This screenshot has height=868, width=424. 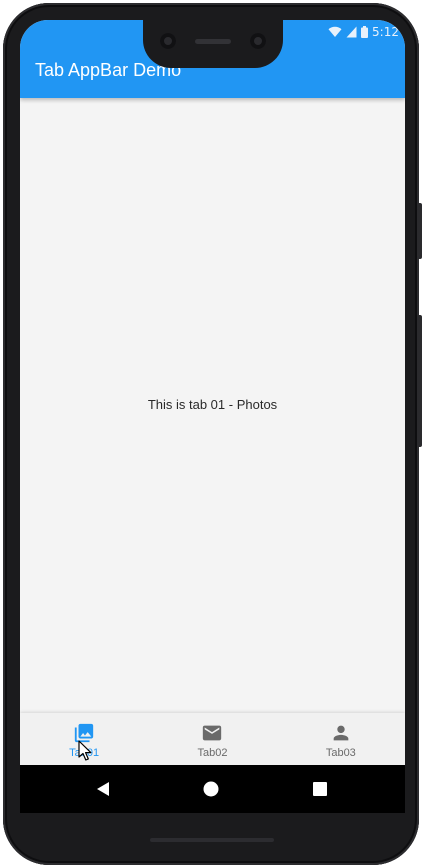 What do you see at coordinates (419, 231) in the screenshot?
I see `power-button` at bounding box center [419, 231].